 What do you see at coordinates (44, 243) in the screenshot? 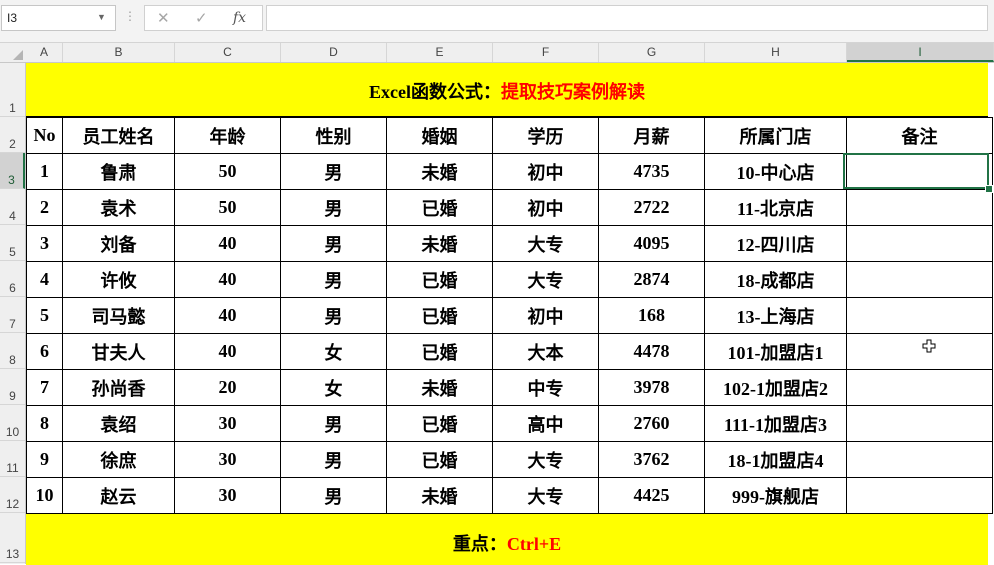
I see `table-cell: 3` at bounding box center [44, 243].